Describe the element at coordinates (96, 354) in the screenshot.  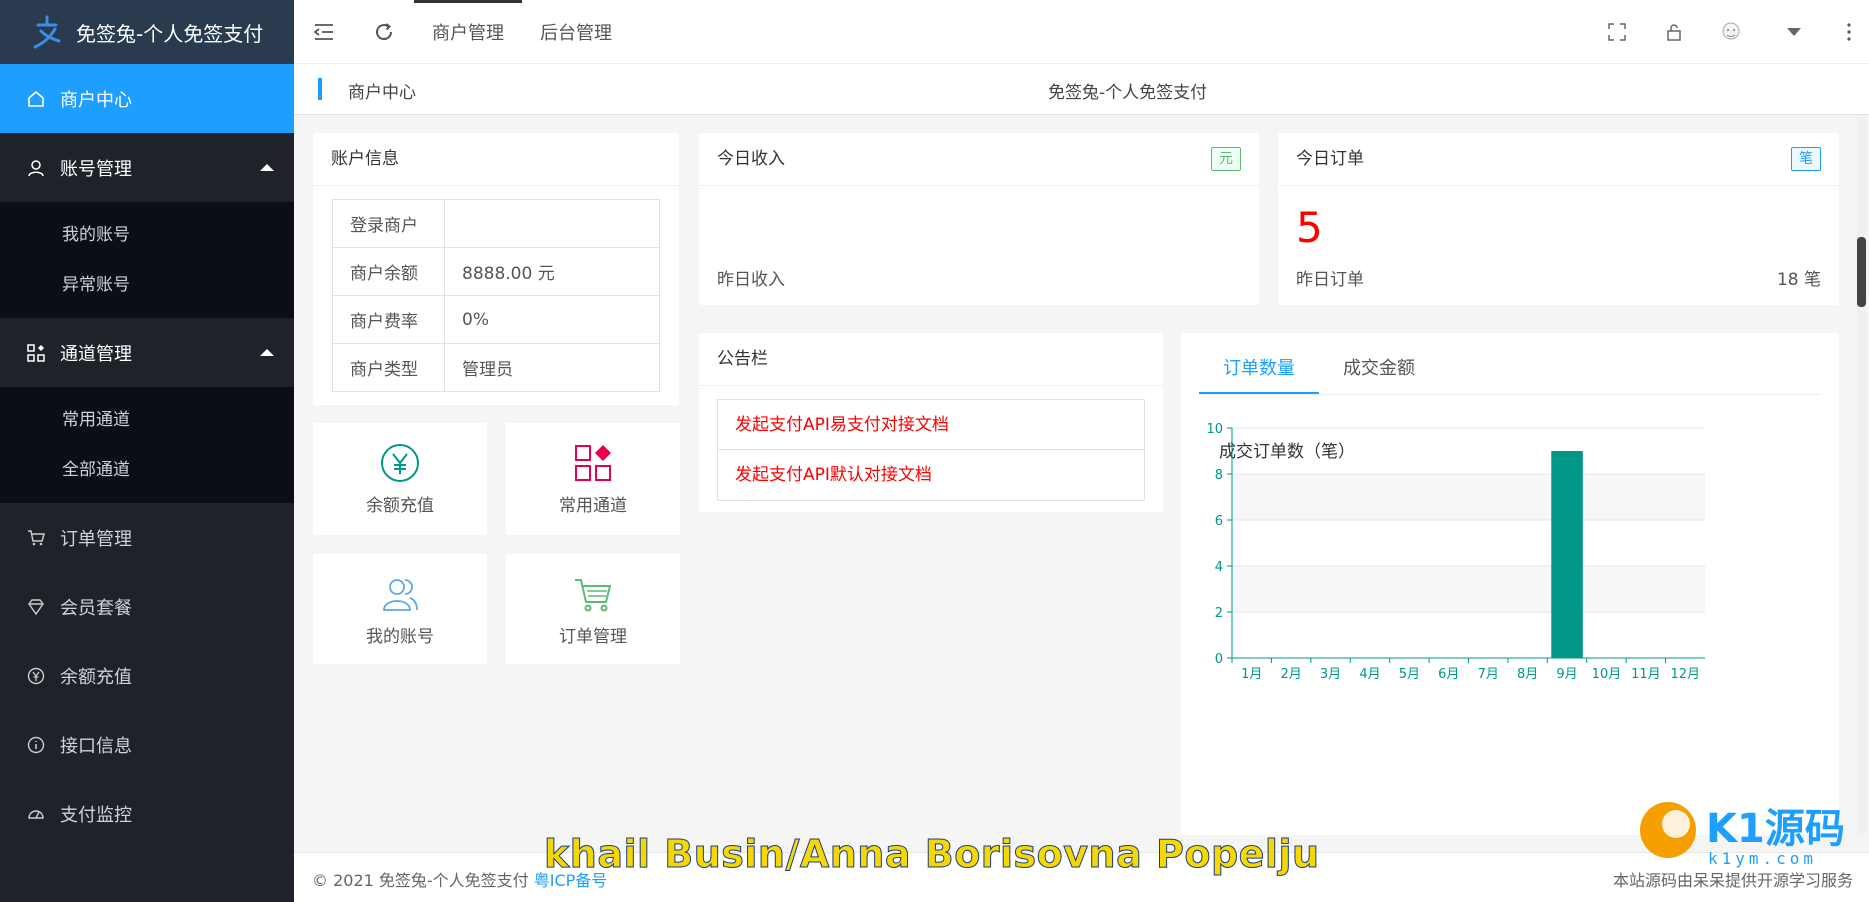
I see `sidebar-item-label: 通道管理` at that location.